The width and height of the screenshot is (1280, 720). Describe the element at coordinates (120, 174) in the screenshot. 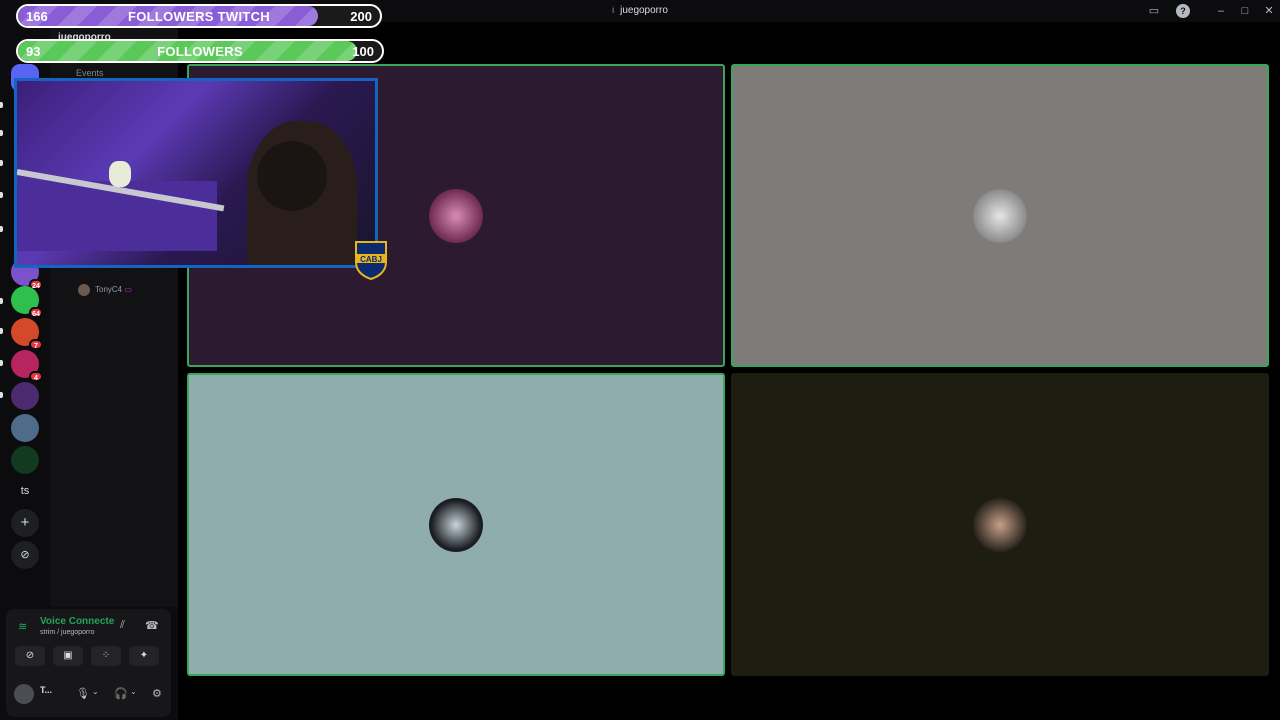

I see `mic-icon` at that location.